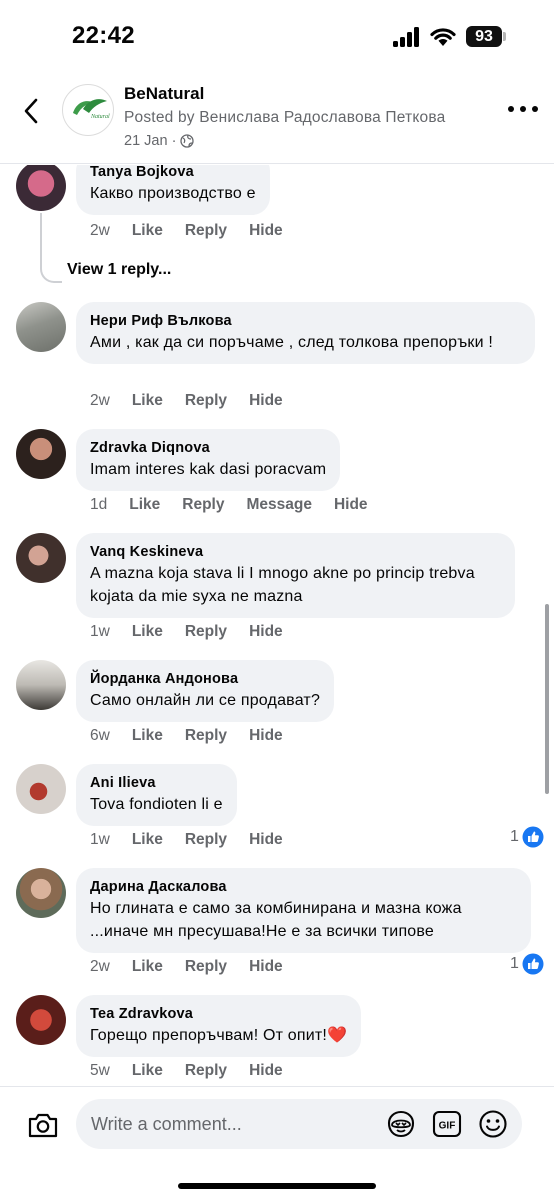 The width and height of the screenshot is (554, 1200). Describe the element at coordinates (205, 700) in the screenshot. I see `comment-text: Само онлайн ли се продават?` at that location.